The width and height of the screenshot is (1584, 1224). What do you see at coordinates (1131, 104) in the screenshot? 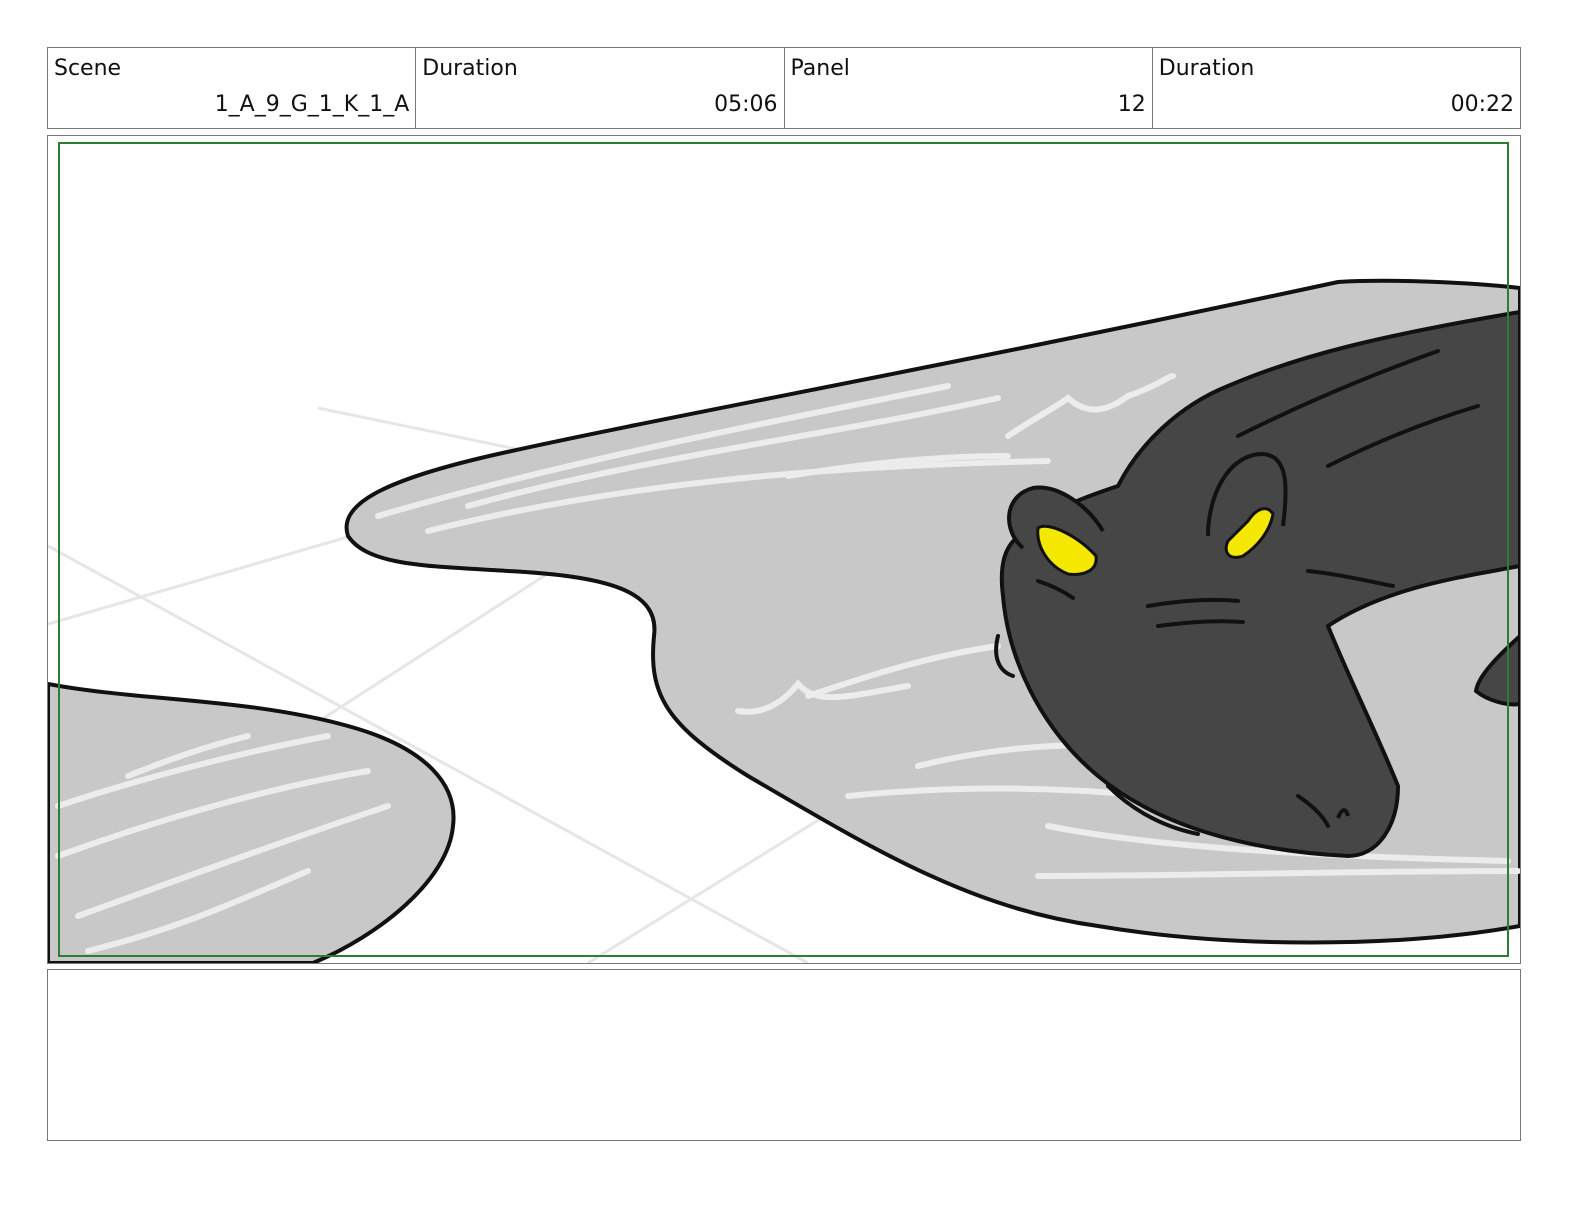
I see `panel-value: 12` at bounding box center [1131, 104].